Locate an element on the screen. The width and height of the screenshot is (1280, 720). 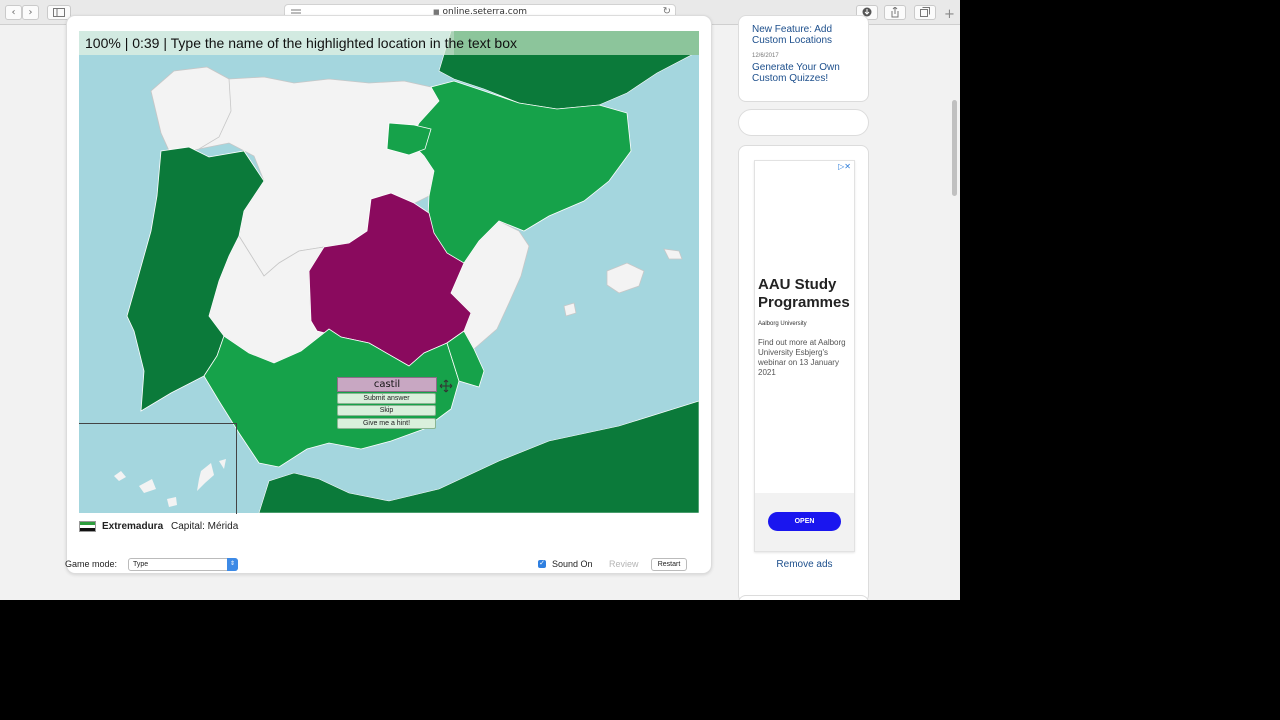
sound-checkbox: ✓ is located at coordinates (542, 564).